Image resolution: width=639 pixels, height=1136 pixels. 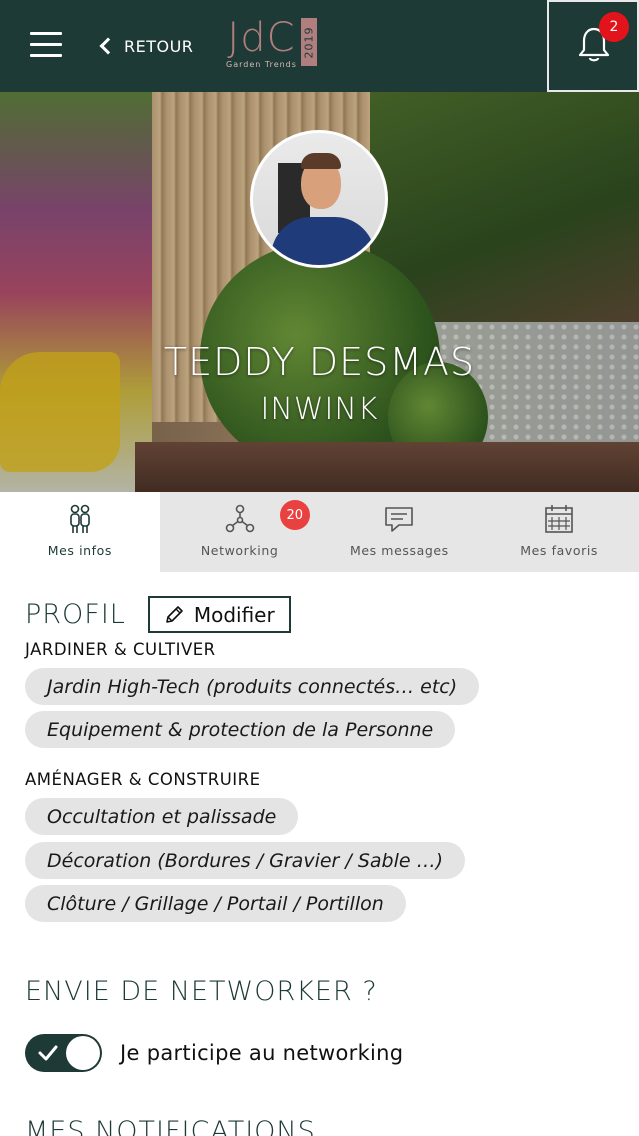 I want to click on logo-subtitle: Garden Trends, so click(x=261, y=64).